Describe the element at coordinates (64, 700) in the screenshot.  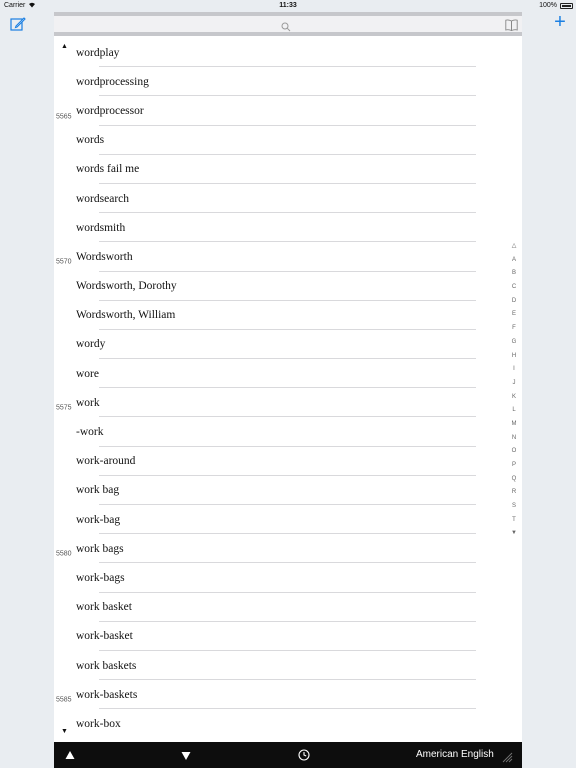
I see `entry-number: 5585` at that location.